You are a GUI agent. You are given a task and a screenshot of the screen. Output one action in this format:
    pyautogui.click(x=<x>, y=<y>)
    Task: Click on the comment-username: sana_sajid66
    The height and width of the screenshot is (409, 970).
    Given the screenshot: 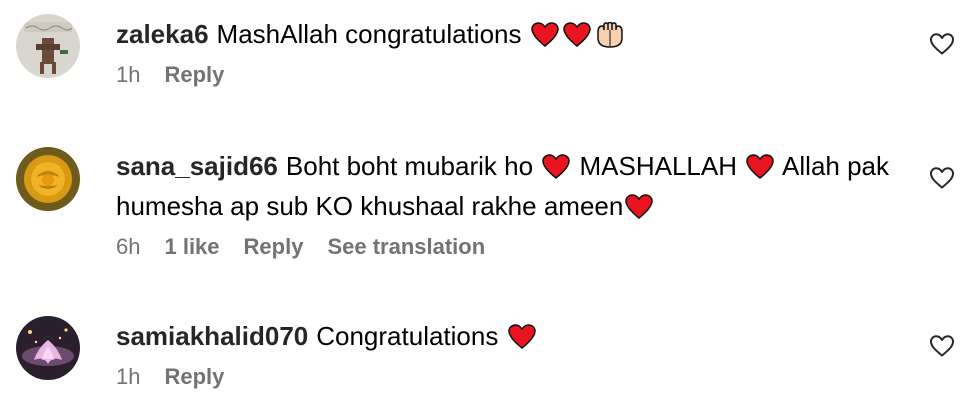 What is the action you would take?
    pyautogui.click(x=197, y=166)
    